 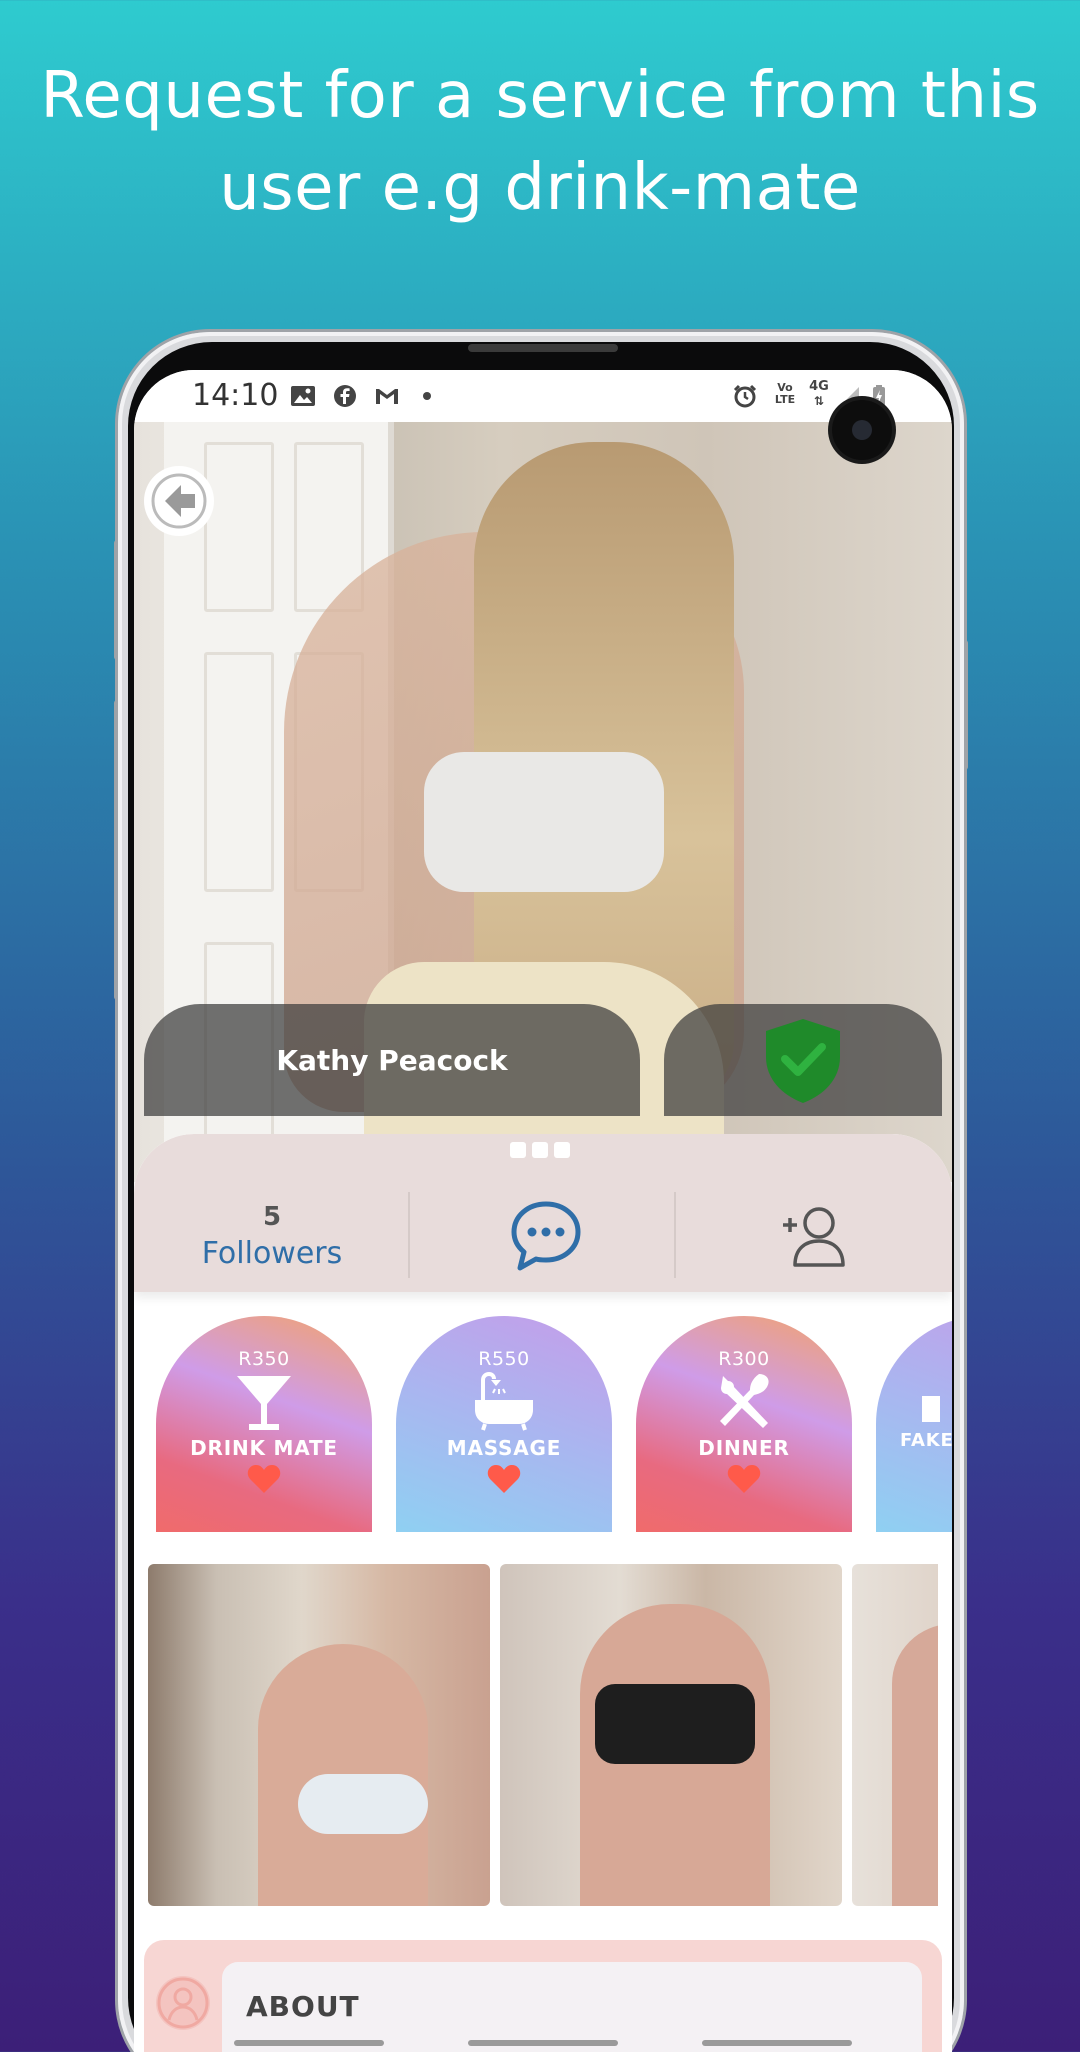 What do you see at coordinates (540, 96) in the screenshot?
I see `headline-line-1: Request for a service from this` at bounding box center [540, 96].